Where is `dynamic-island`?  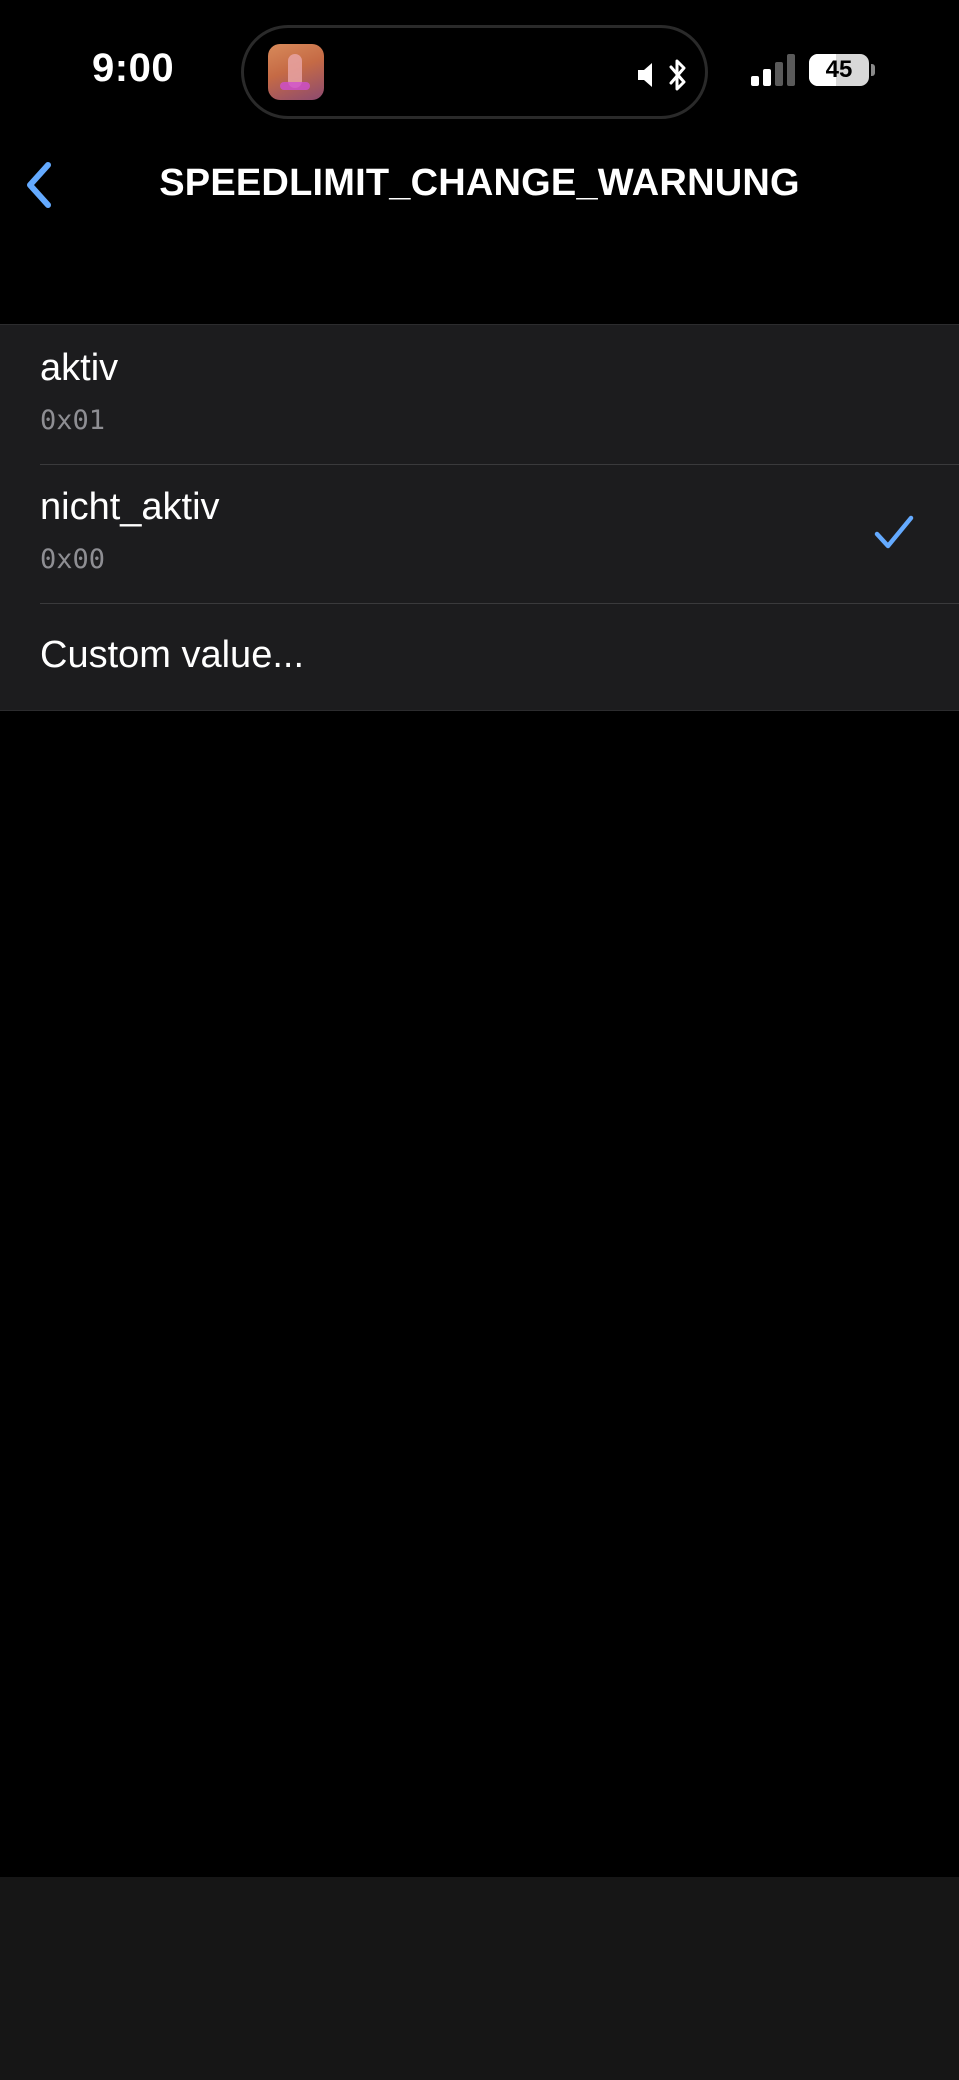
dynamic-island is located at coordinates (474, 72).